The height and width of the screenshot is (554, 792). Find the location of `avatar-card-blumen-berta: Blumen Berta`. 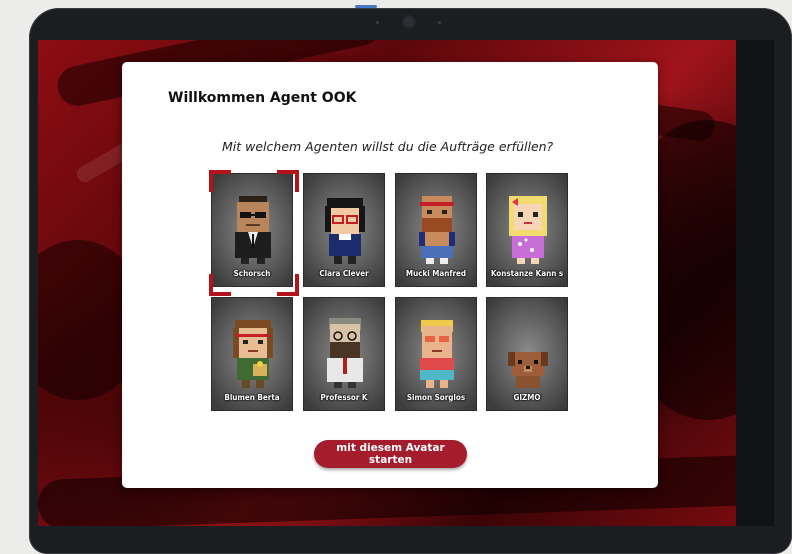

avatar-card-blumen-berta: Blumen Berta is located at coordinates (252, 354).